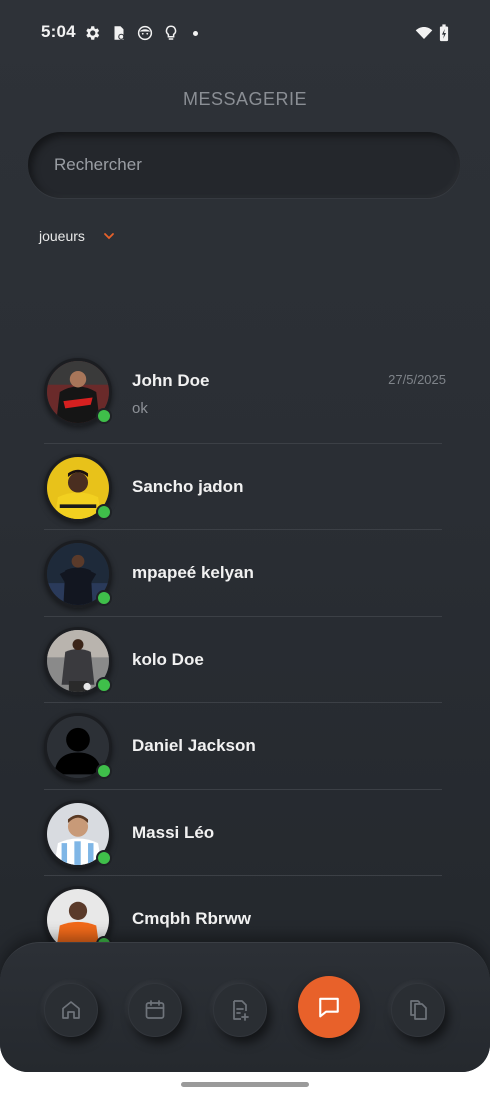 The image size is (490, 1100). Describe the element at coordinates (245, 33) in the screenshot. I see `status-bar: 5:04` at that location.